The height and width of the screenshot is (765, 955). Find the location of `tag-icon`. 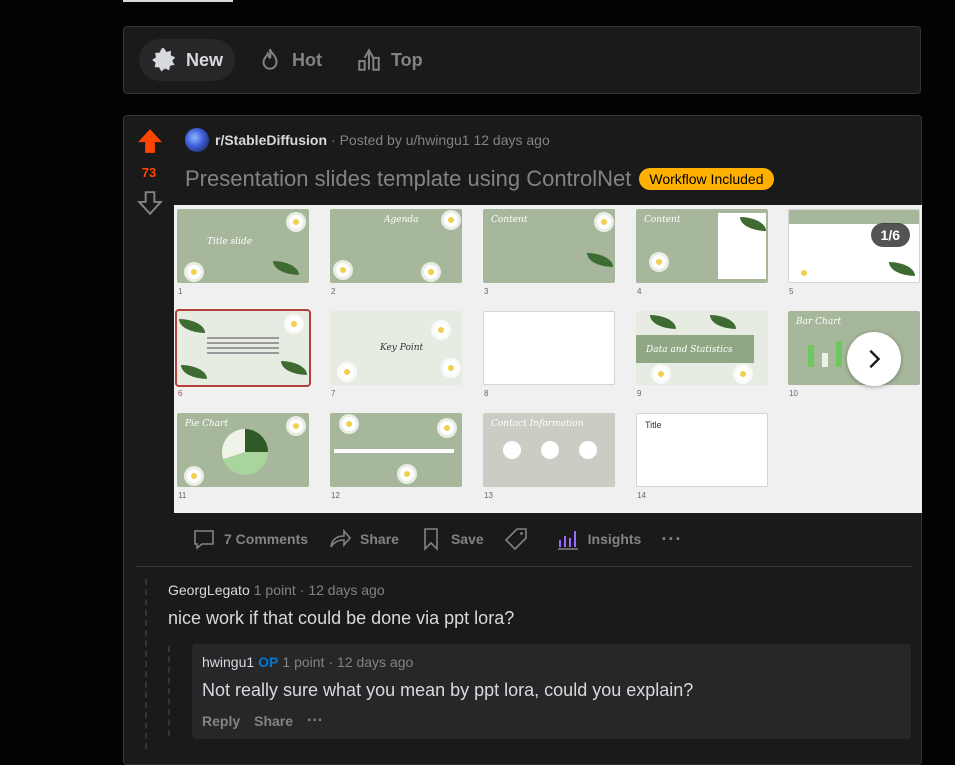

tag-icon is located at coordinates (515, 539).